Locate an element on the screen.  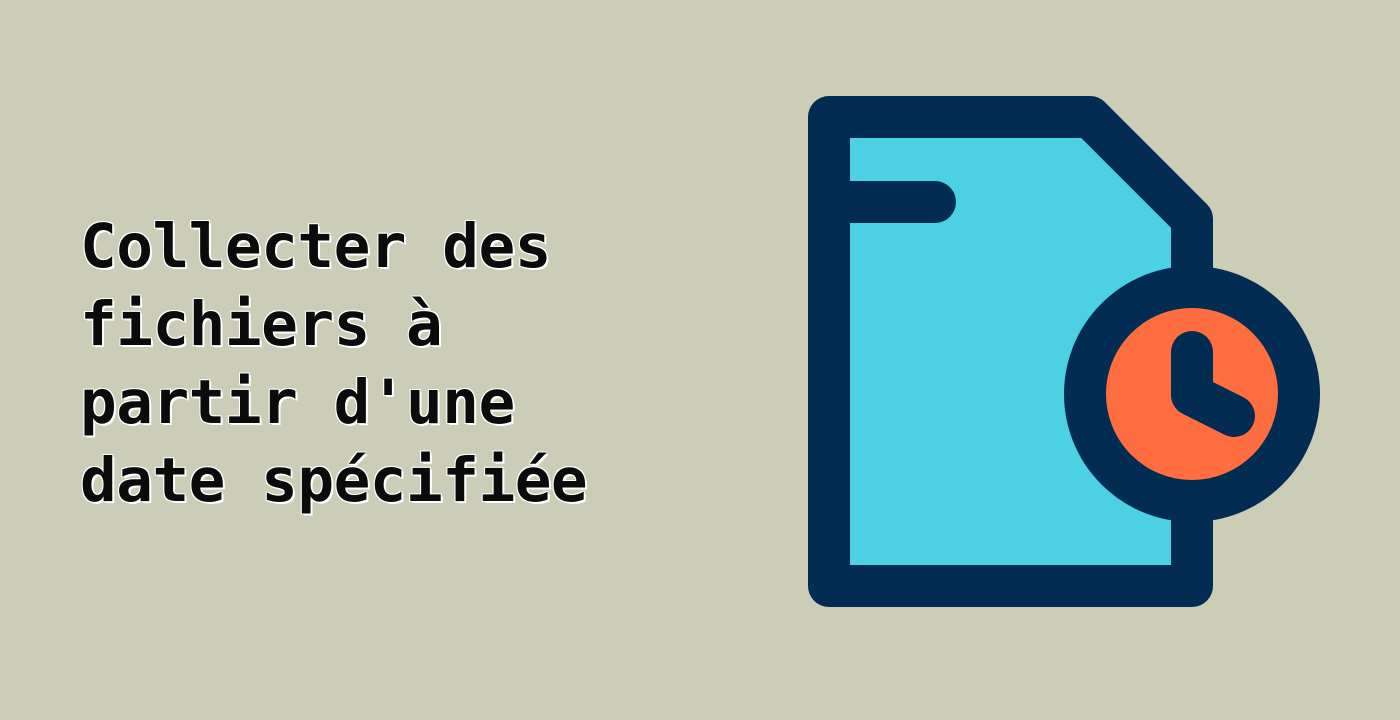
title-line-2: fichiers à is located at coordinates (261, 324).